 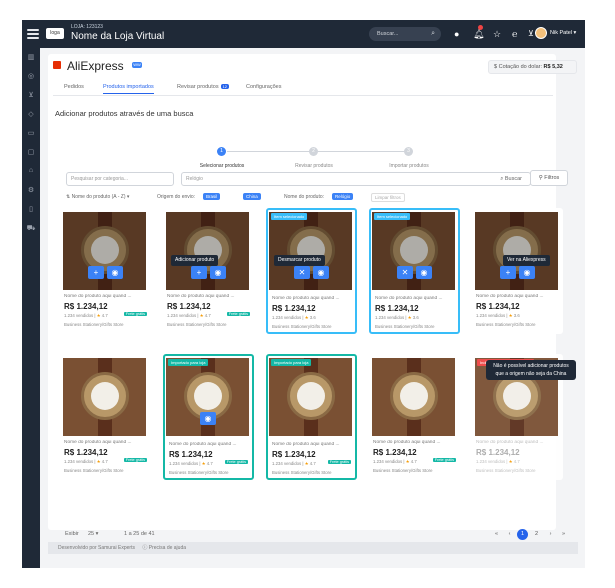 What do you see at coordinates (188, 362) in the screenshot?
I see `status-flag: Importado para loja` at bounding box center [188, 362].